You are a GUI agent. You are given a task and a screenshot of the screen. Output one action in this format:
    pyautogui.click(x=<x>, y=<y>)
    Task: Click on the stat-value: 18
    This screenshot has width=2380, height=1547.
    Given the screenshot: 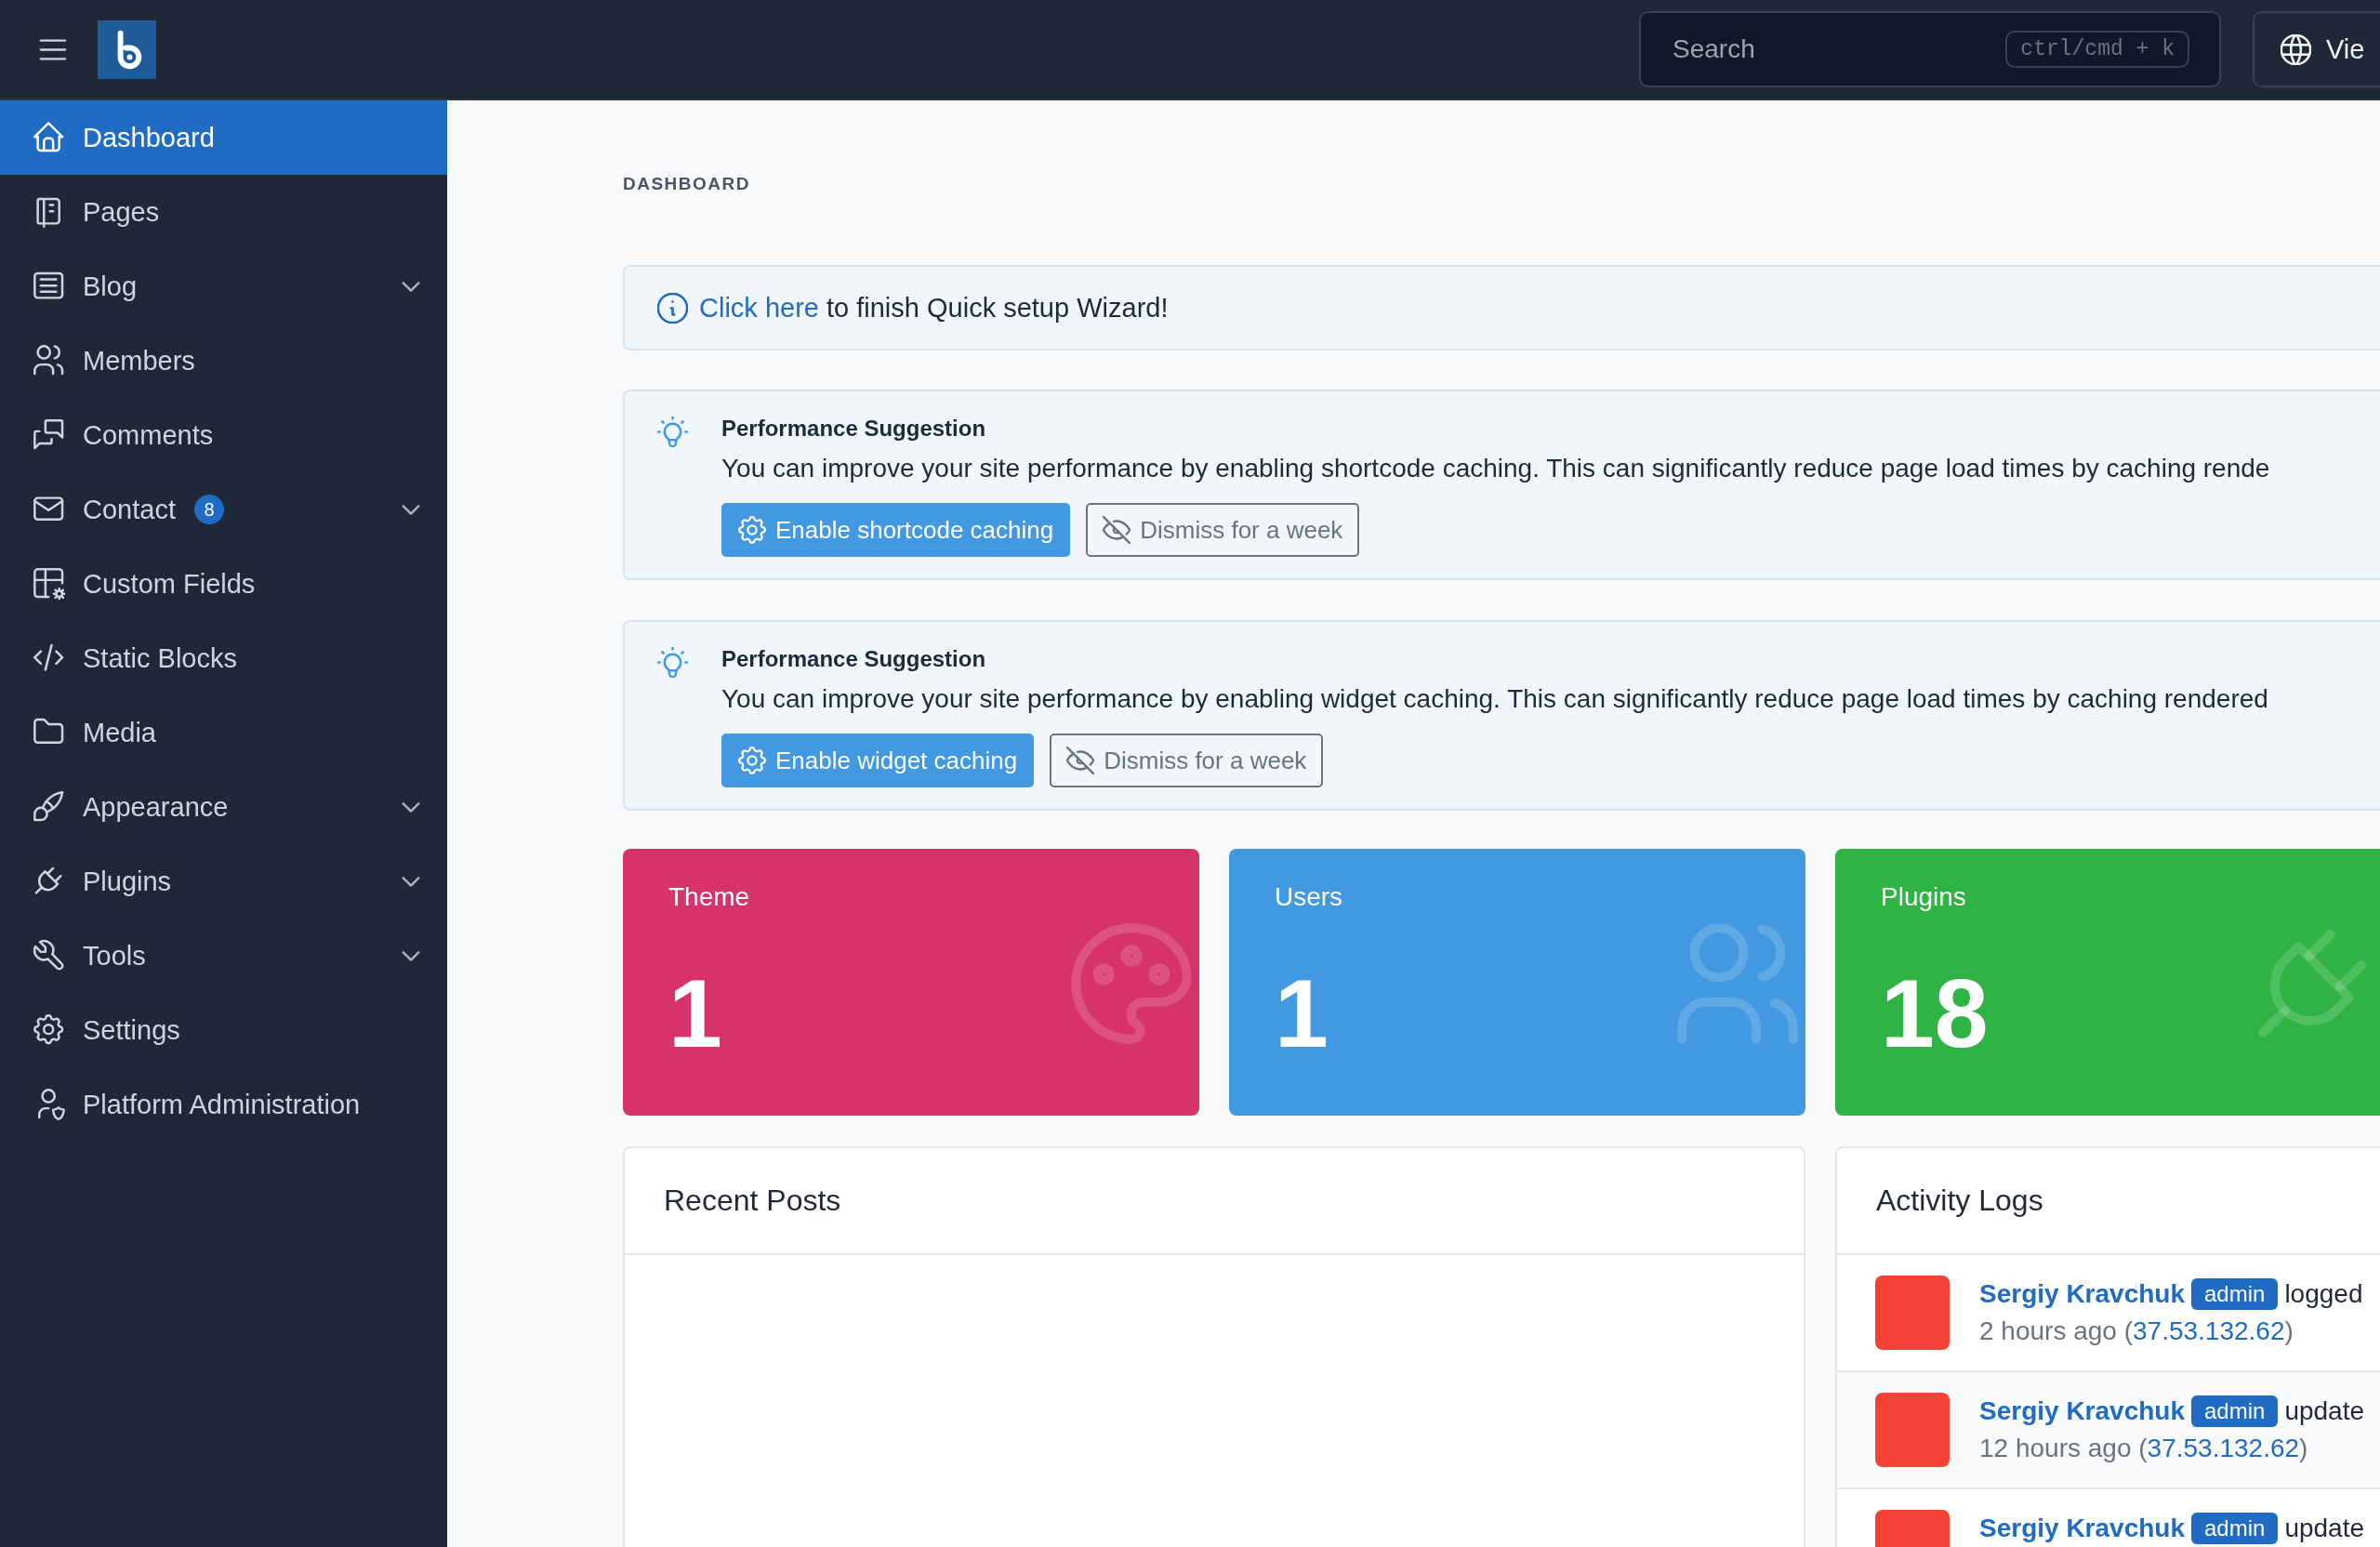 What is the action you would take?
    pyautogui.click(x=1935, y=1014)
    